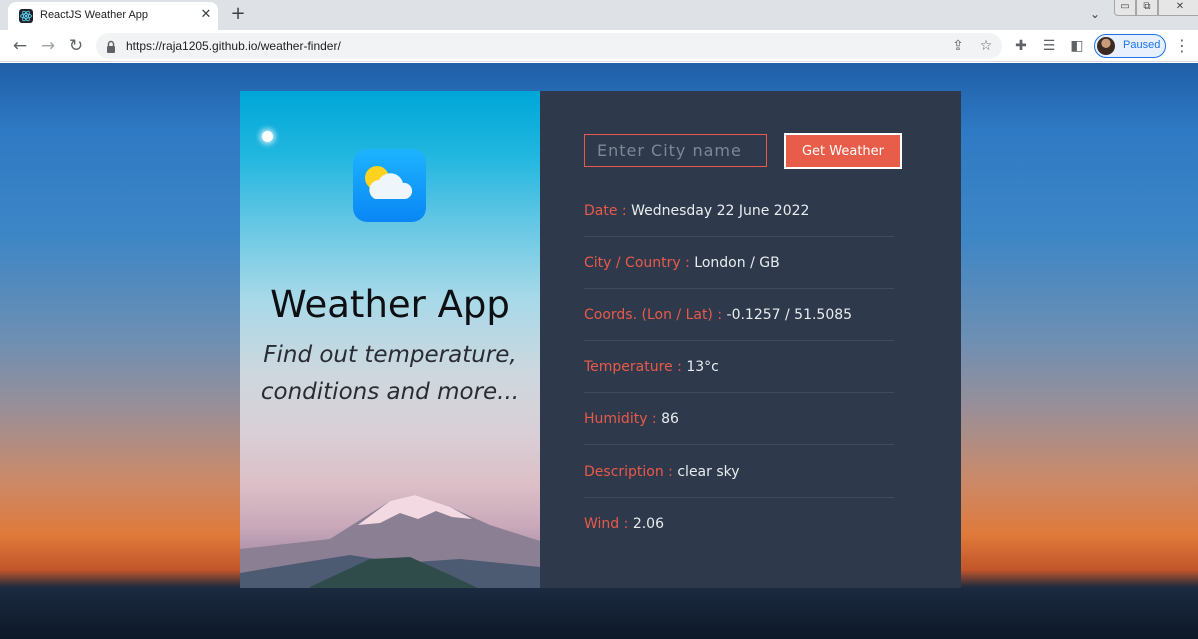 The height and width of the screenshot is (639, 1198). Describe the element at coordinates (1178, 8) in the screenshot. I see `close-window-icon: ✕` at that location.